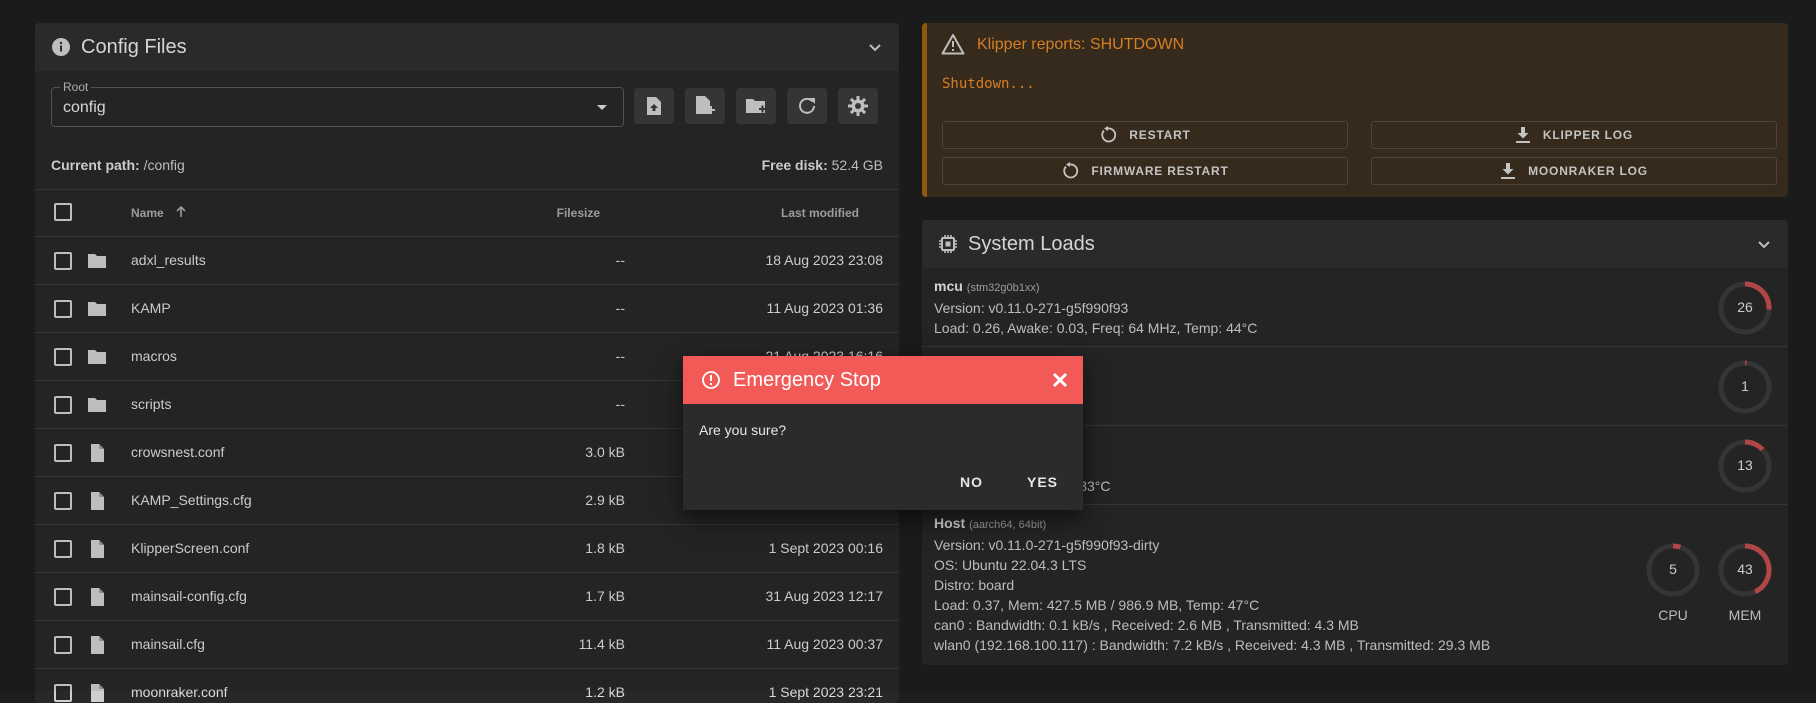 Image resolution: width=1816 pixels, height=703 pixels. Describe the element at coordinates (742, 430) in the screenshot. I see `dialog-message: Are you sure?` at that location.